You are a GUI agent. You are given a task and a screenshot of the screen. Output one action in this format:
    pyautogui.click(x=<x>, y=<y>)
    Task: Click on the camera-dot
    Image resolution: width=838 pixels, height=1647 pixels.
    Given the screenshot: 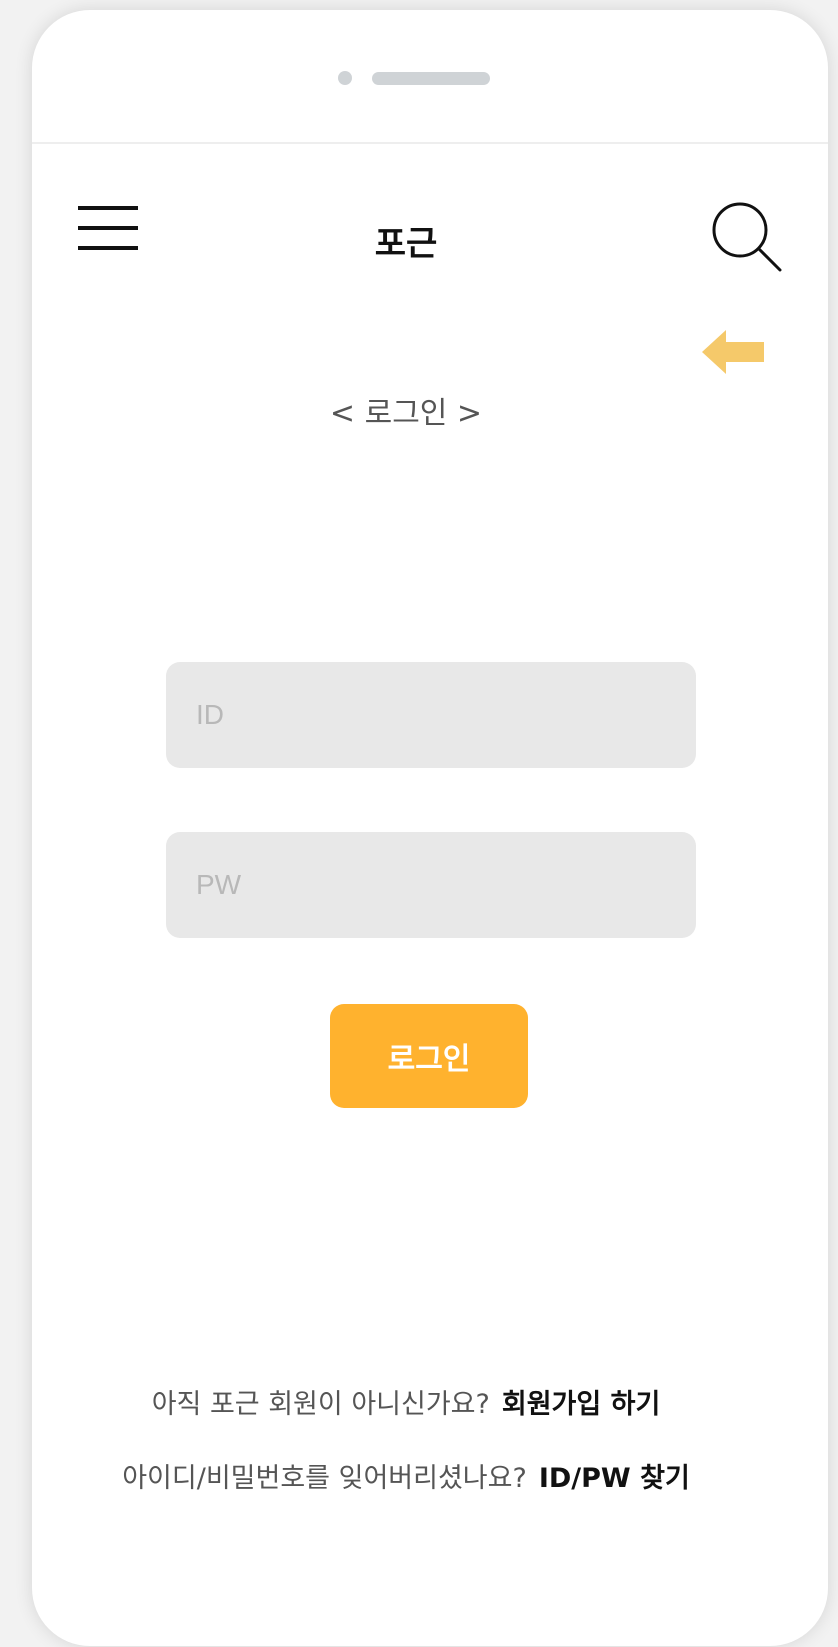 What is the action you would take?
    pyautogui.click(x=345, y=78)
    